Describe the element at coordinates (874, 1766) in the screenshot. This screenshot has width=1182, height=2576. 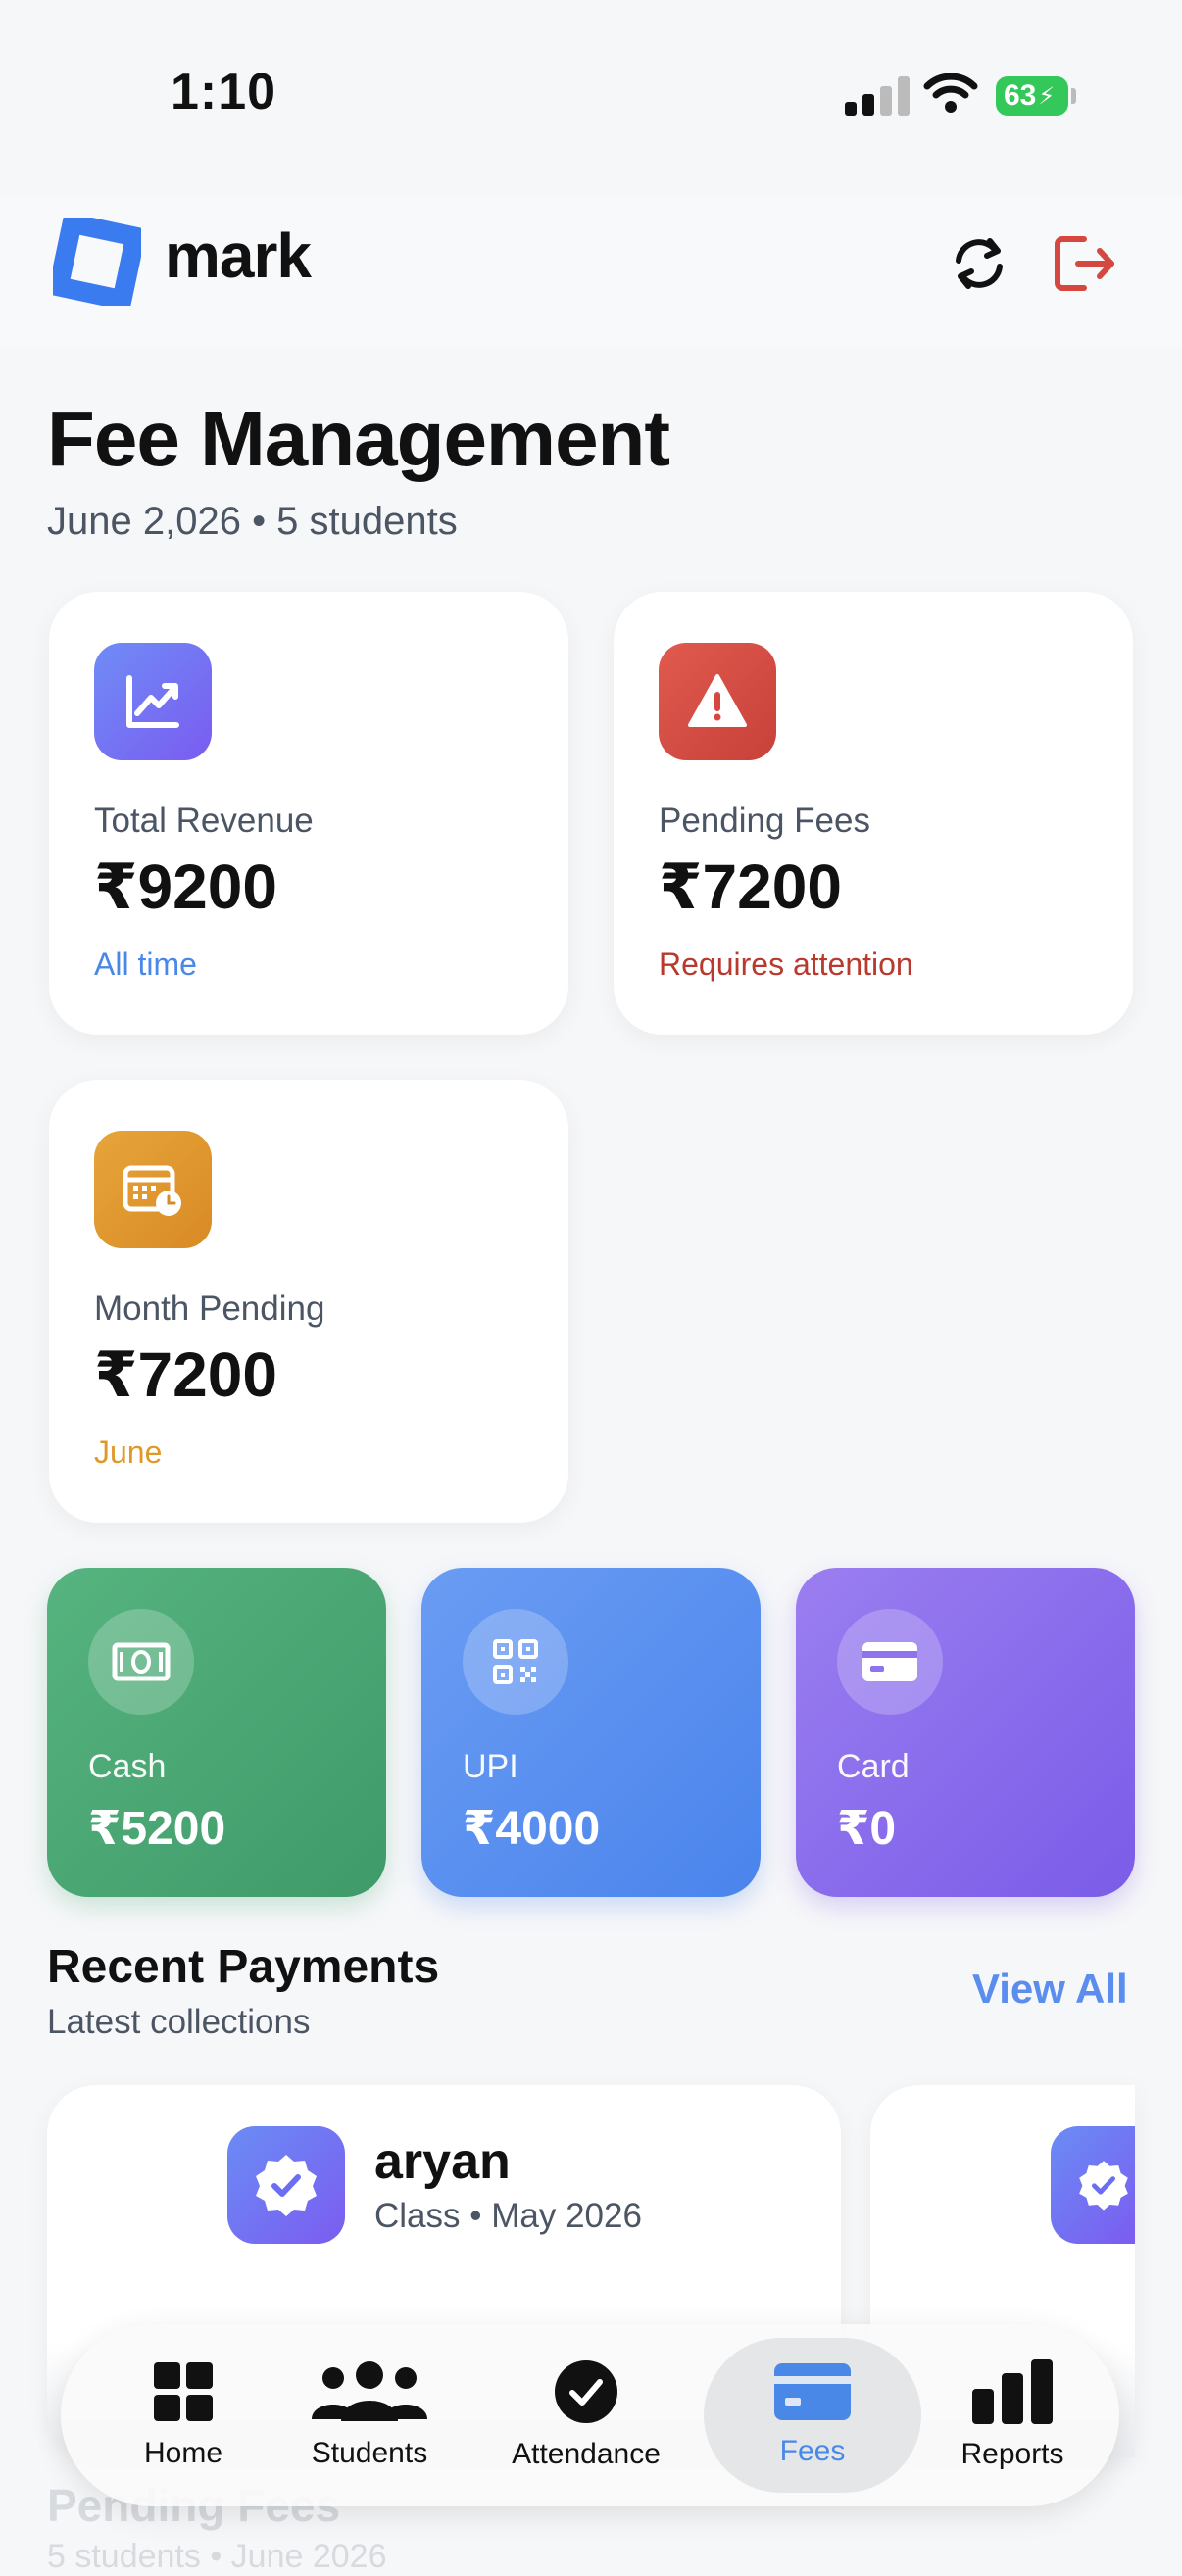
I see `payment-label: Card` at that location.